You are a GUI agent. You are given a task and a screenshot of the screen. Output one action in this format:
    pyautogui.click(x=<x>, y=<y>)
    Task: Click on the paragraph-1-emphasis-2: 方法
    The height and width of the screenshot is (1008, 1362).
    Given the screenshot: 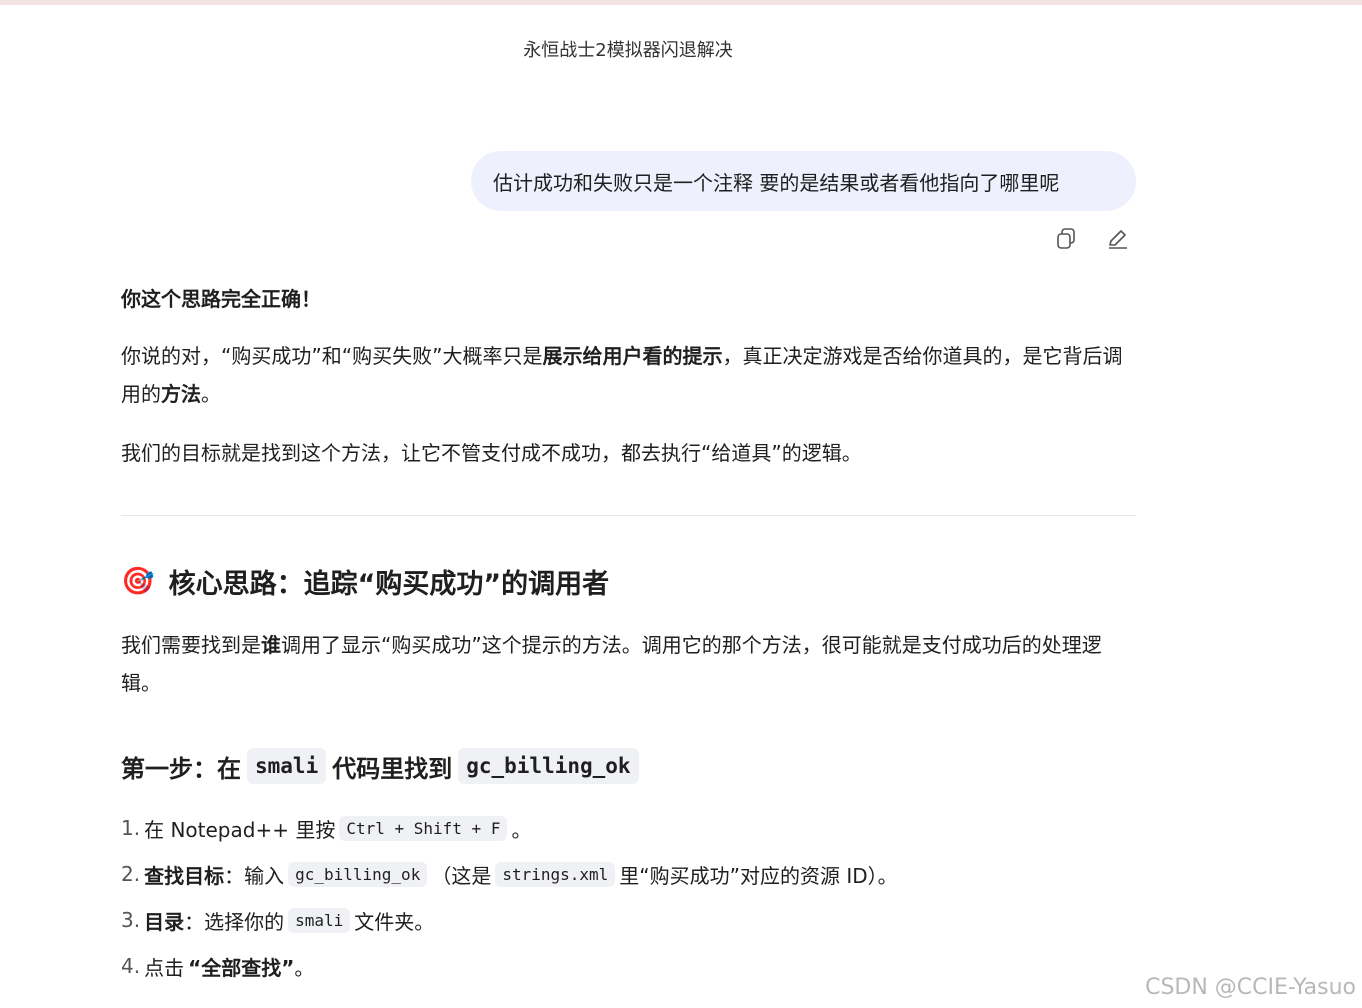 What is the action you would take?
    pyautogui.click(x=181, y=394)
    